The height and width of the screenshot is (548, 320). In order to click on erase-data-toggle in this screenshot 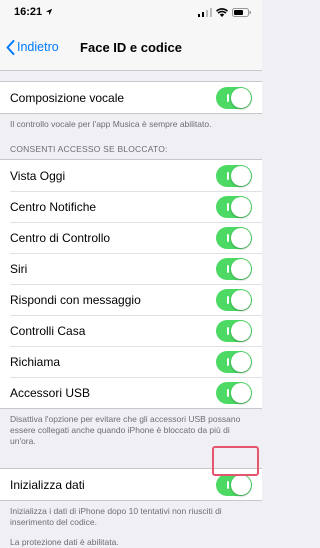, I will do `click(234, 484)`.